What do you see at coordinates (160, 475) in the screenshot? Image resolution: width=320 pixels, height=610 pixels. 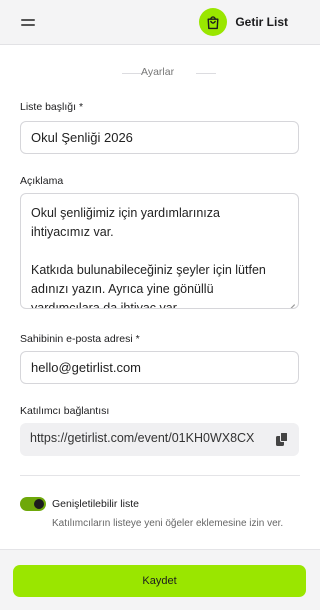 I see `divider` at bounding box center [160, 475].